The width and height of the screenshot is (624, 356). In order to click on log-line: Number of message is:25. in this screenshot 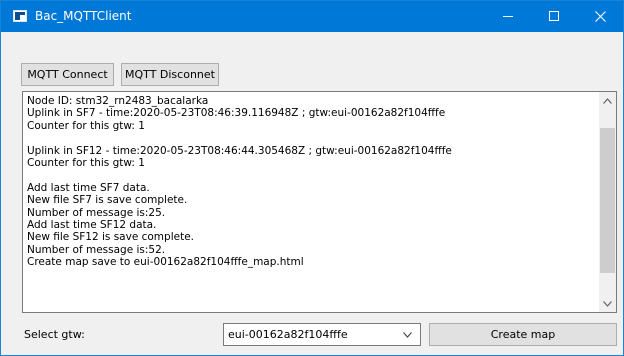, I will do `click(96, 212)`.